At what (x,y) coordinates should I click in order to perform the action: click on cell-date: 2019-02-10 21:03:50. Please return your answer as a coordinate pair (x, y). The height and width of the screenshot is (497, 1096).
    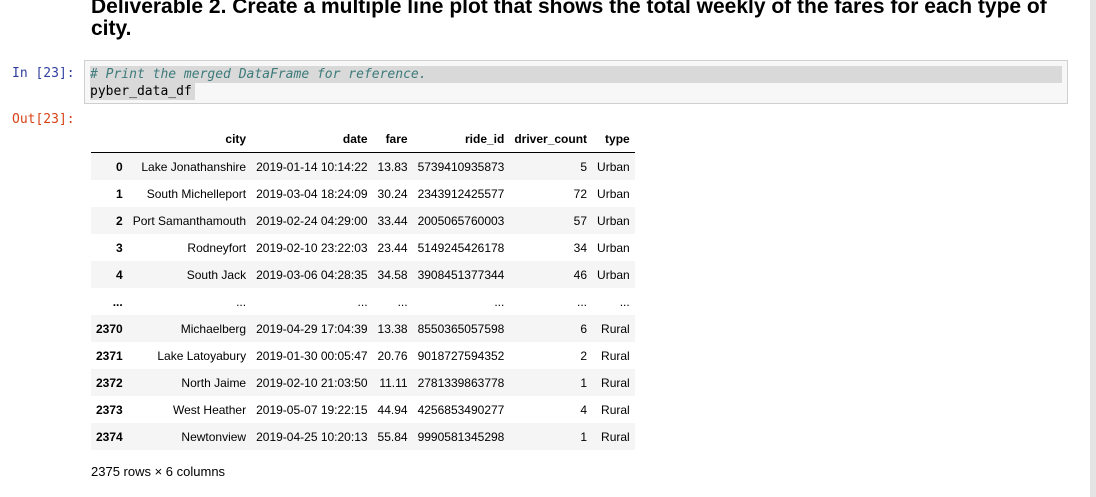
    Looking at the image, I should click on (312, 382).